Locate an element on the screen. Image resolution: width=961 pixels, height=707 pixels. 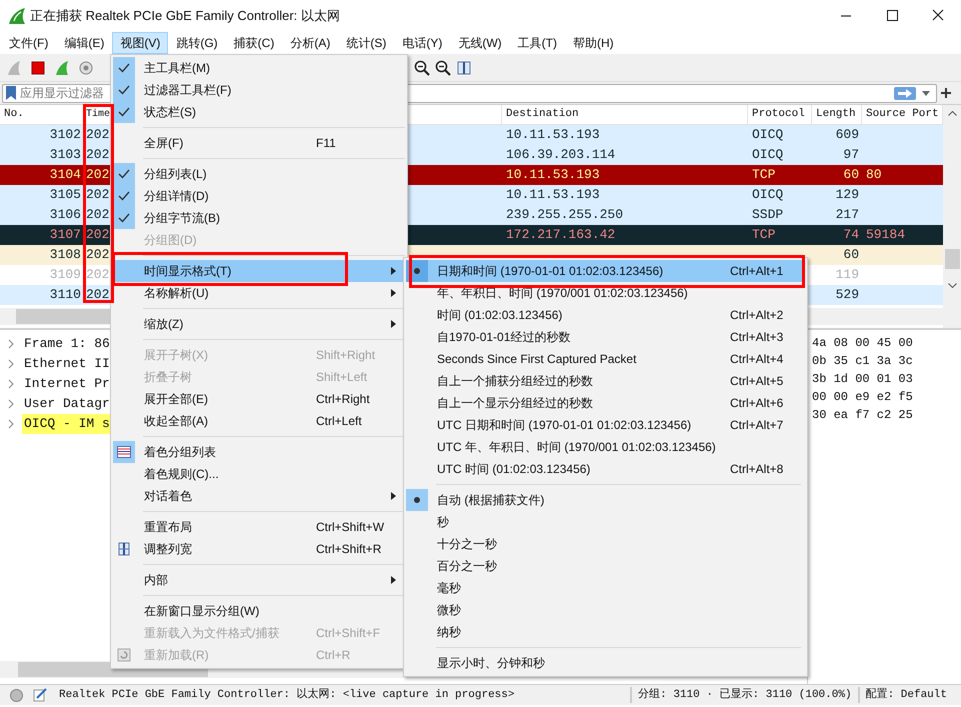
hex-bytes: 00 00 e9 e2 f5 is located at coordinates (862, 397).